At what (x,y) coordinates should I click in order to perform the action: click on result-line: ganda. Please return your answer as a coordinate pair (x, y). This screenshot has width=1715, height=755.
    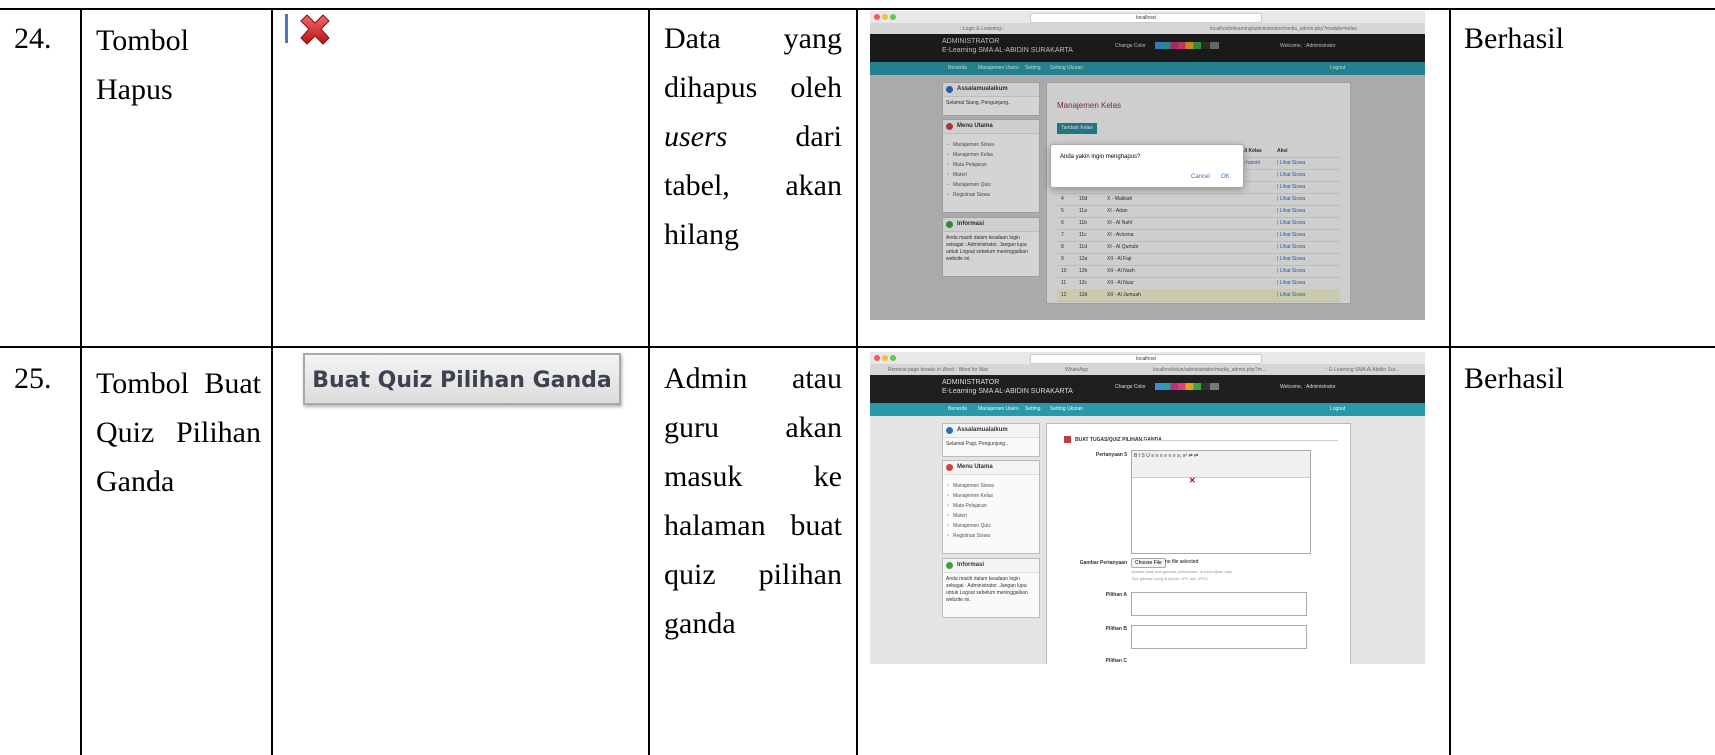
    Looking at the image, I should click on (700, 623).